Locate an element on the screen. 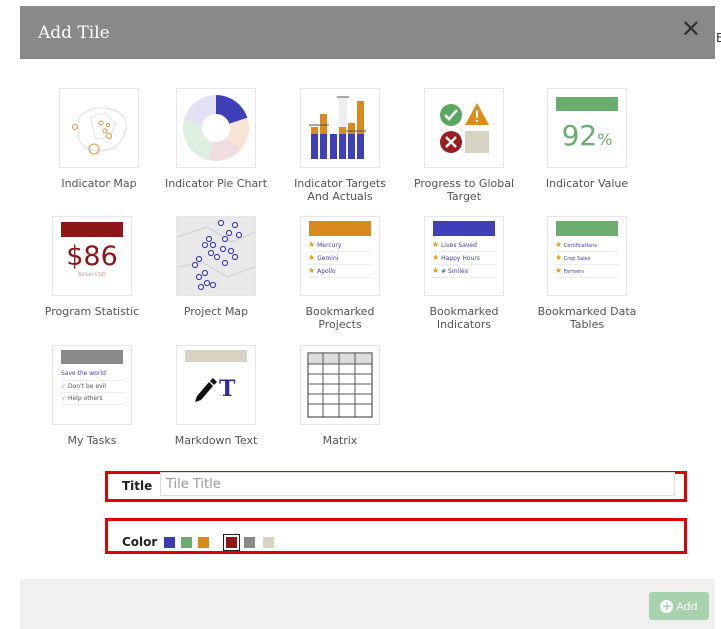  tile-label: Indicator Map is located at coordinates (99, 183).